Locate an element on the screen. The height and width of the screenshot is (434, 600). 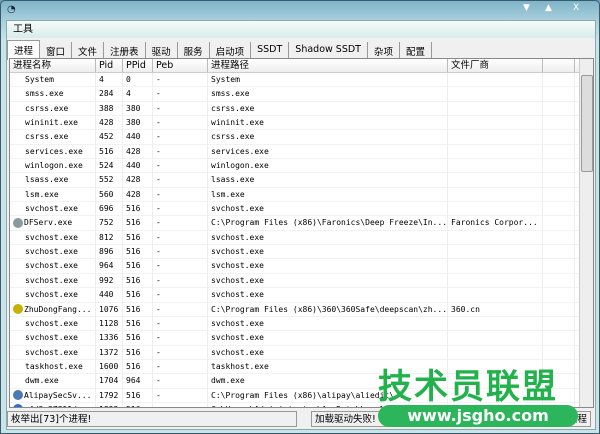
tab-10: 配置 is located at coordinates (416, 50).